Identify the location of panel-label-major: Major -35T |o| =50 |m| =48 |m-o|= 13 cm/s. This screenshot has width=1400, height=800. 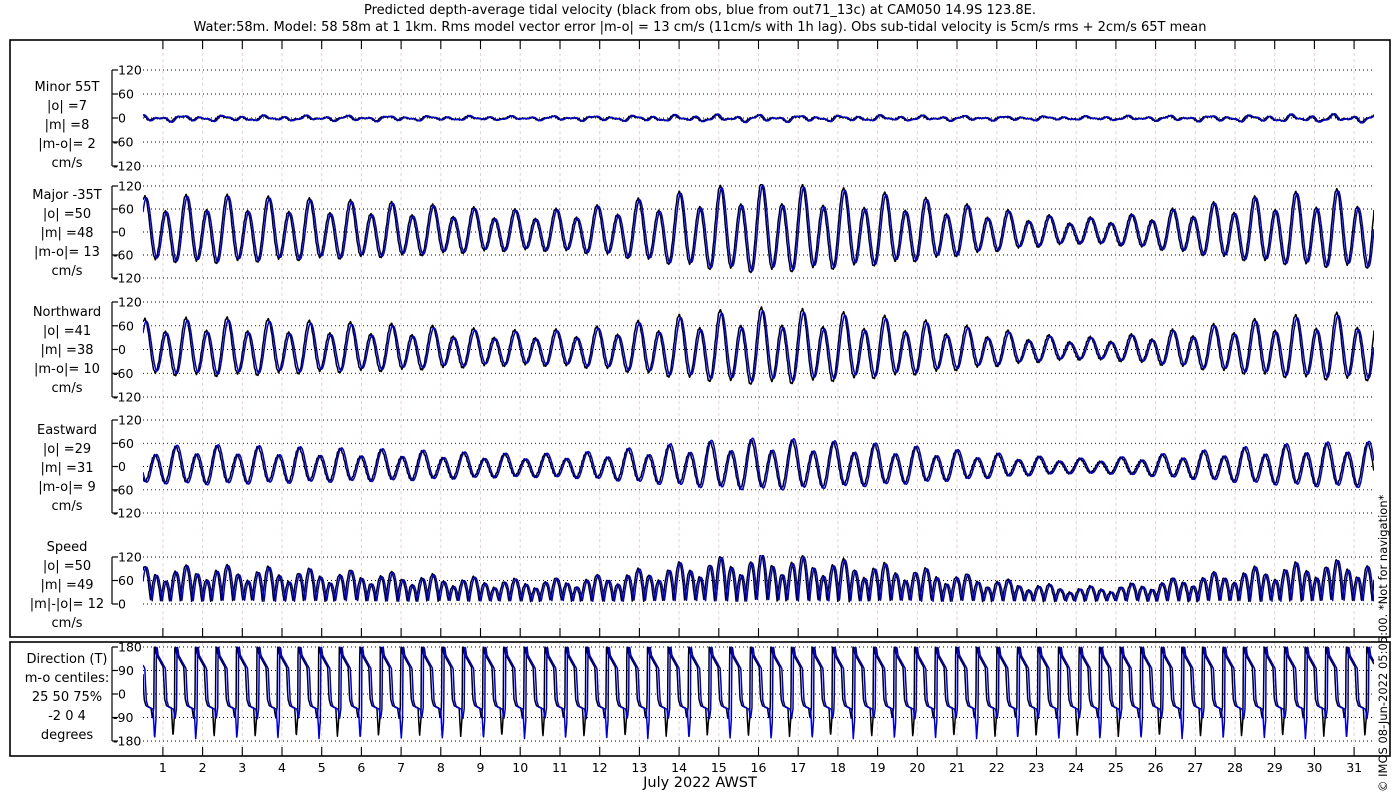
(67, 233).